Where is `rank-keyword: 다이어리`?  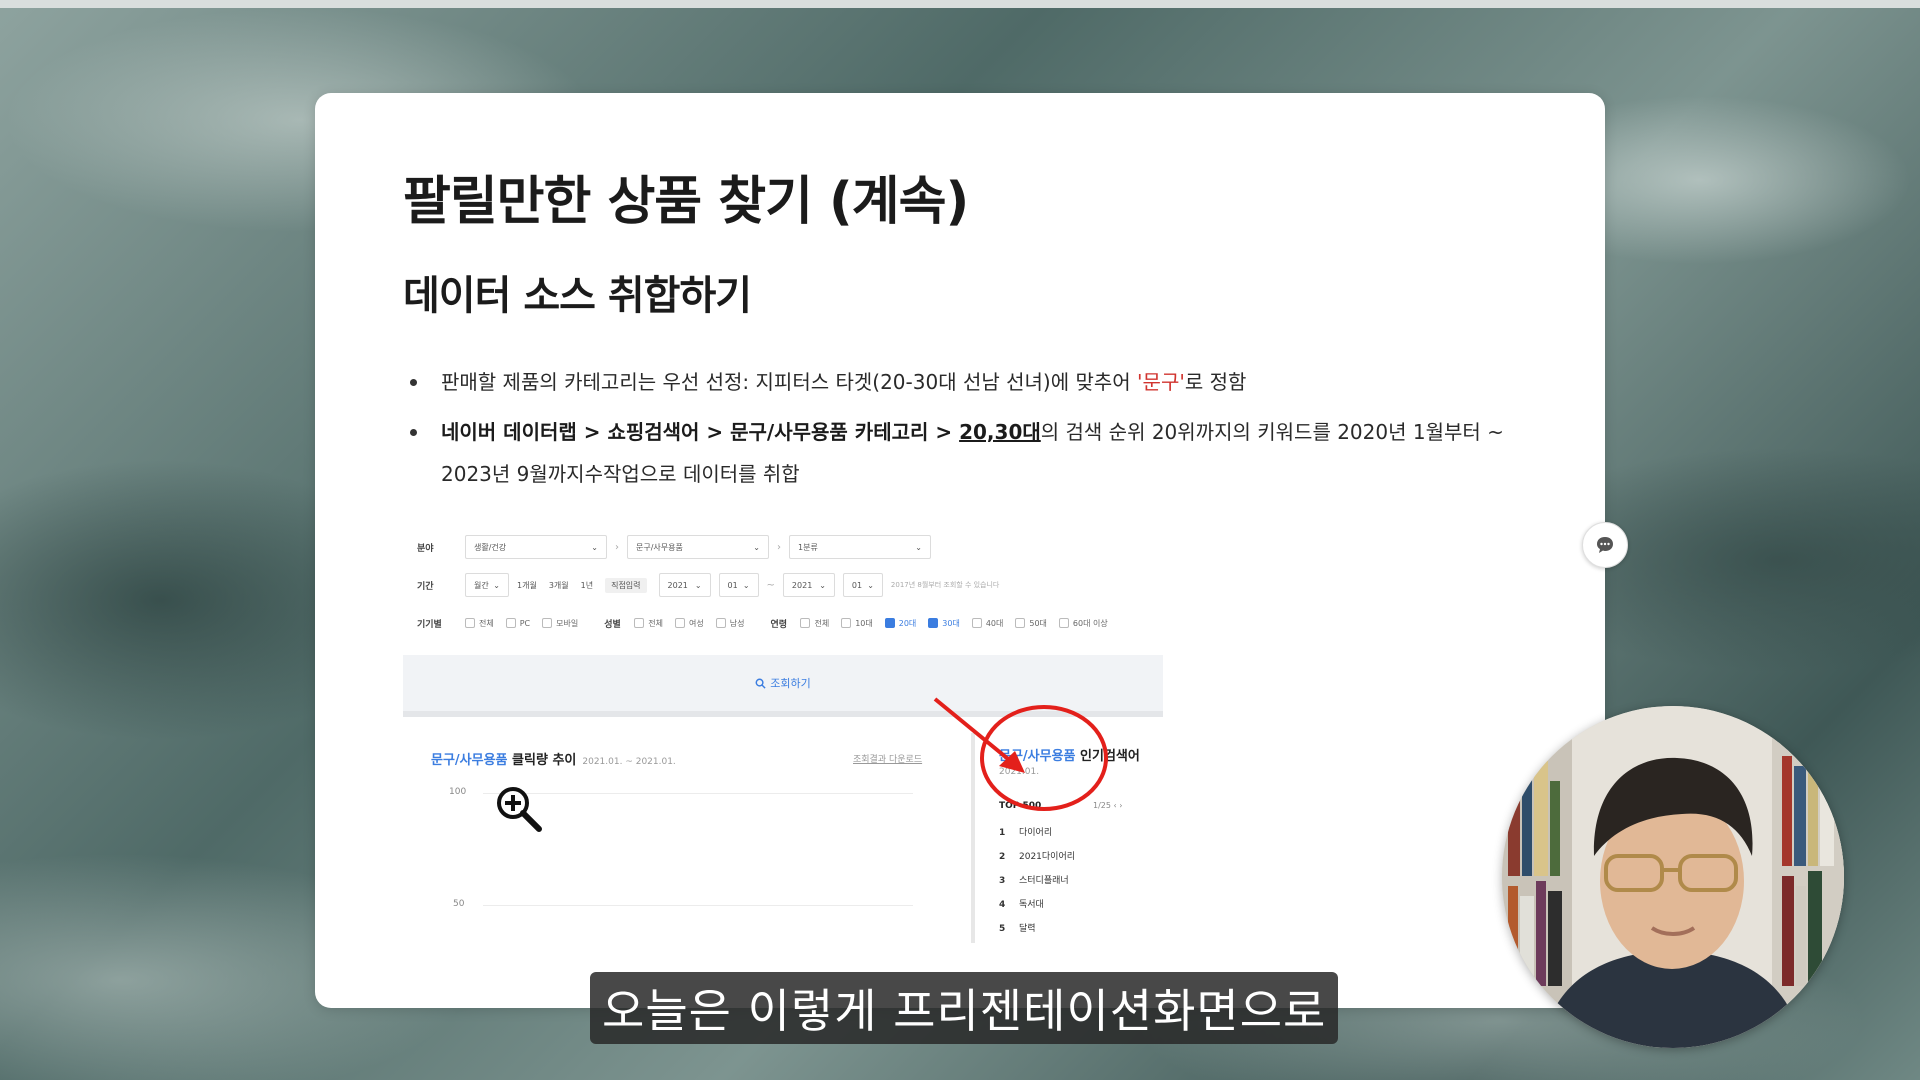
rank-keyword: 다이어리 is located at coordinates (1036, 833).